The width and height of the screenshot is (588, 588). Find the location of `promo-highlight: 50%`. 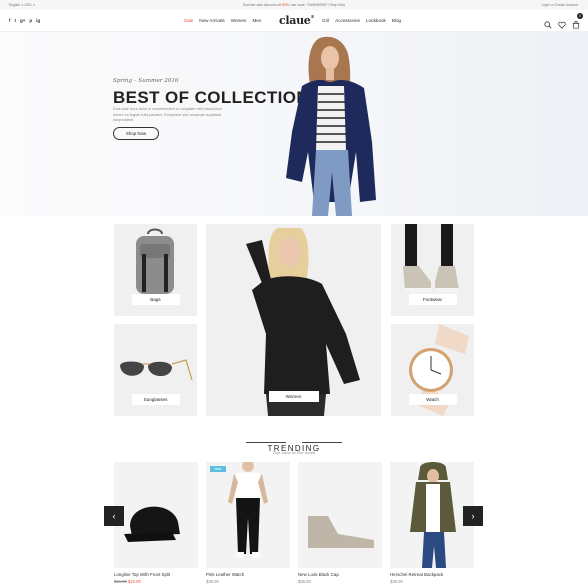

promo-highlight: 50% is located at coordinates (285, 5).